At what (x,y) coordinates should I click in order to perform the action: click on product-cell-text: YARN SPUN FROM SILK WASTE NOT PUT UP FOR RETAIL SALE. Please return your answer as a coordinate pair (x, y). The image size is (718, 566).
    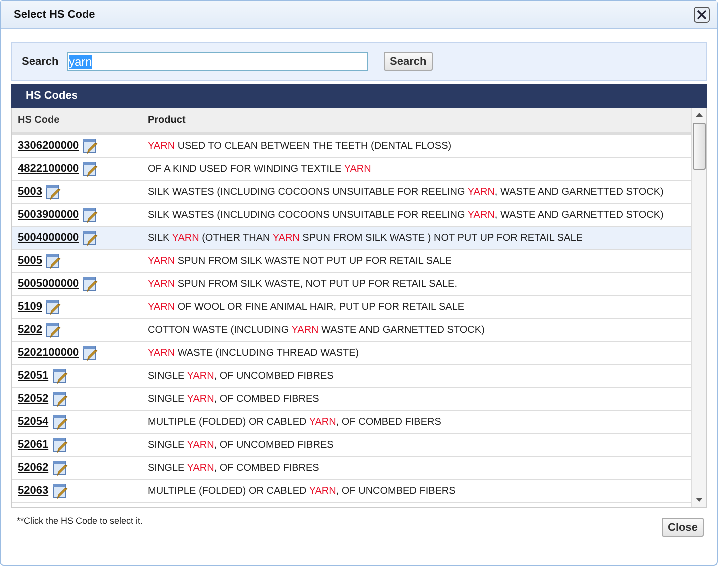
    Looking at the image, I should click on (300, 261).